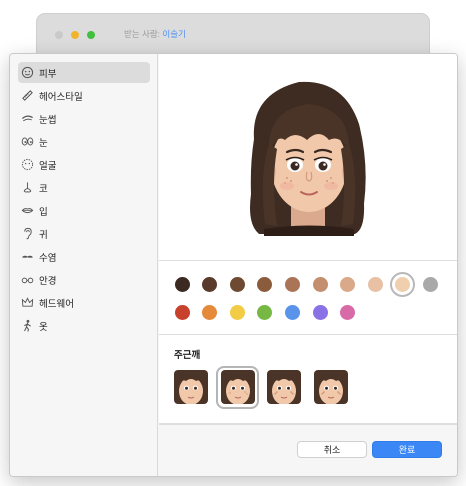 This screenshot has width=466, height=486. What do you see at coordinates (84, 302) in the screenshot?
I see `sidebar-item-headwear: 헤드웨어` at bounding box center [84, 302].